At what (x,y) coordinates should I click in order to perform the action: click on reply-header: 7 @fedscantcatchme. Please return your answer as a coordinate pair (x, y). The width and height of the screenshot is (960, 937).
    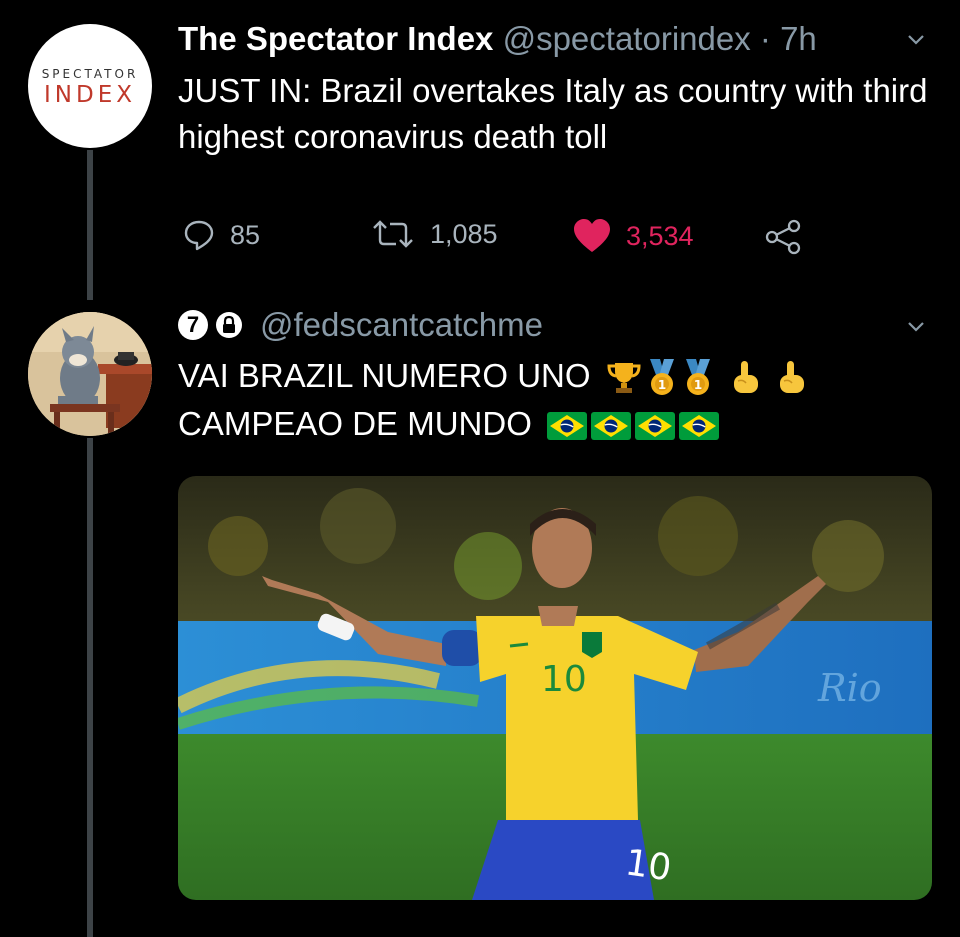
    Looking at the image, I should click on (360, 325).